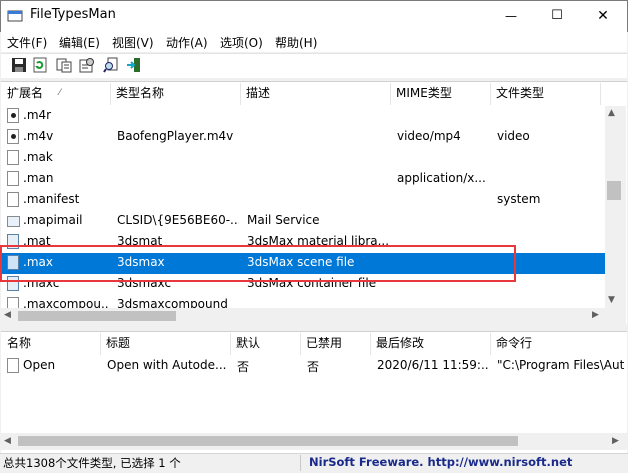 The height and width of the screenshot is (473, 628). What do you see at coordinates (600, 94) in the screenshot?
I see `column-divider` at bounding box center [600, 94].